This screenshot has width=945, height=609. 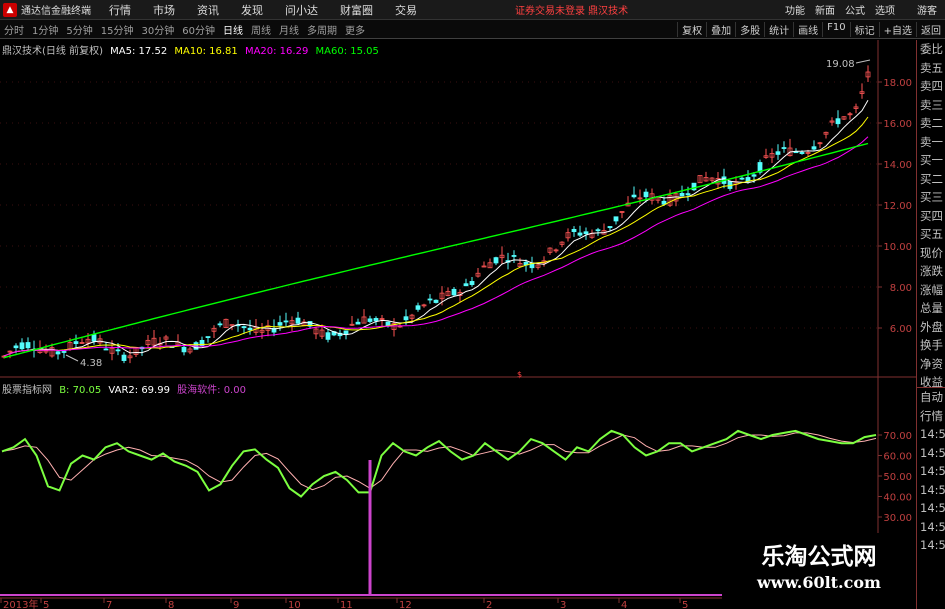 What do you see at coordinates (901, 329) in the screenshot?
I see `price-tick-label: 6.00` at bounding box center [901, 329].